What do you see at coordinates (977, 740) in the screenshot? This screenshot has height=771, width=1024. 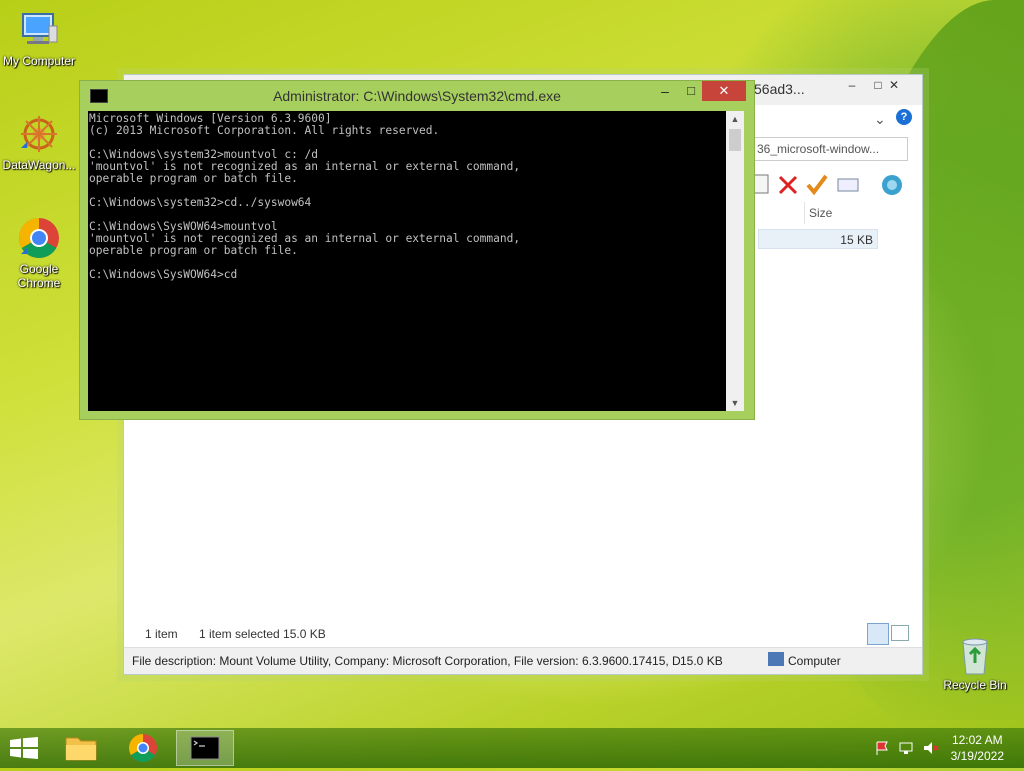 I see `clock-time: 12:02 AM` at bounding box center [977, 740].